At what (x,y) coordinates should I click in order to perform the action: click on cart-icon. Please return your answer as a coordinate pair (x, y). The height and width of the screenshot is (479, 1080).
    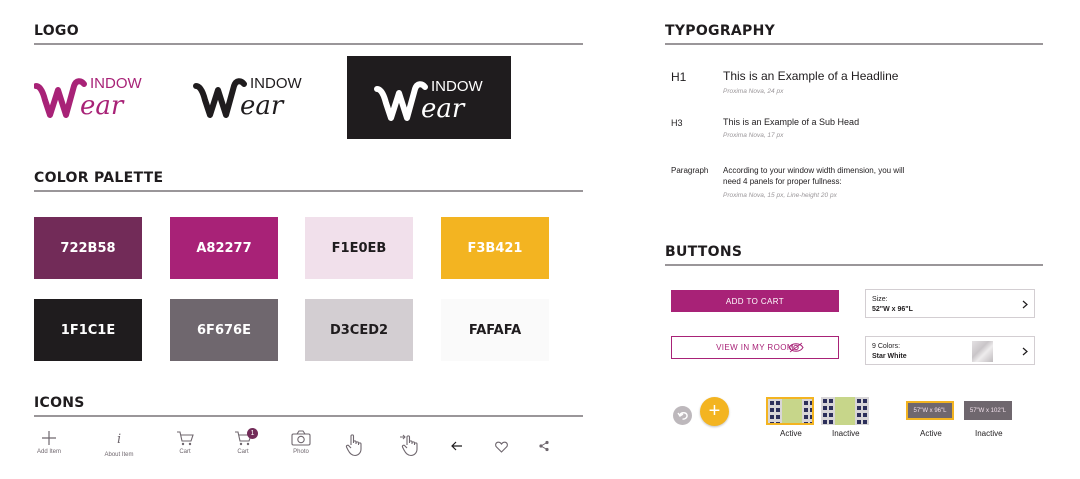
    Looking at the image, I should click on (185, 438).